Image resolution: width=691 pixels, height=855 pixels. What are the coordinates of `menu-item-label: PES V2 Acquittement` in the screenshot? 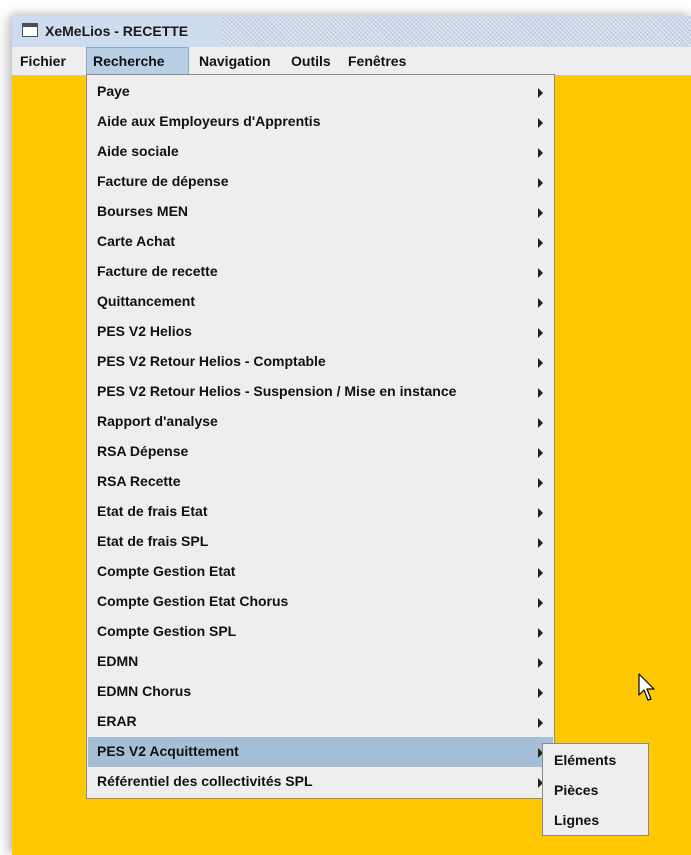 It's located at (168, 751).